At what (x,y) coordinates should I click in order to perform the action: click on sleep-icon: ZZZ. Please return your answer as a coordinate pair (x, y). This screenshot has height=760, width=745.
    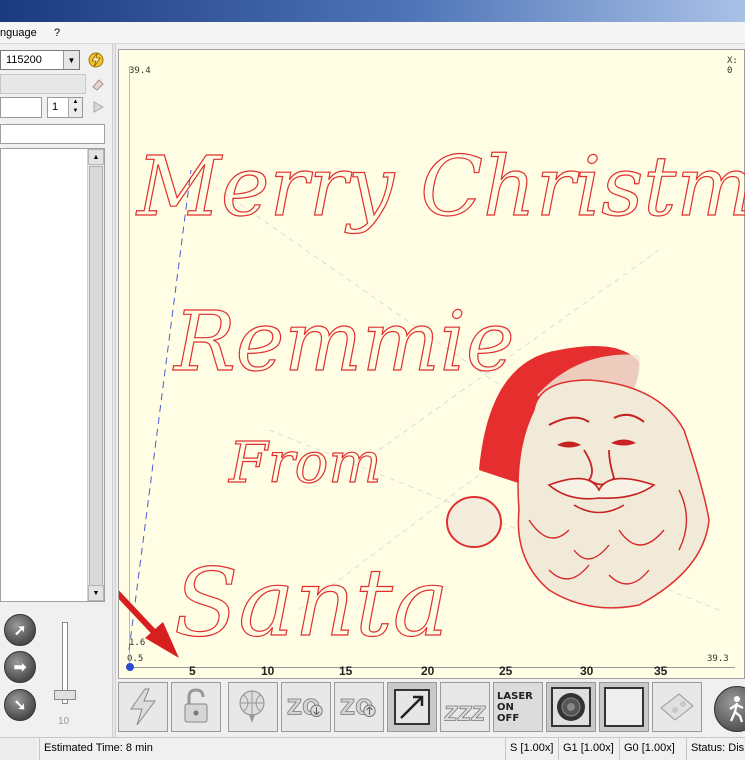
    Looking at the image, I should click on (465, 707).